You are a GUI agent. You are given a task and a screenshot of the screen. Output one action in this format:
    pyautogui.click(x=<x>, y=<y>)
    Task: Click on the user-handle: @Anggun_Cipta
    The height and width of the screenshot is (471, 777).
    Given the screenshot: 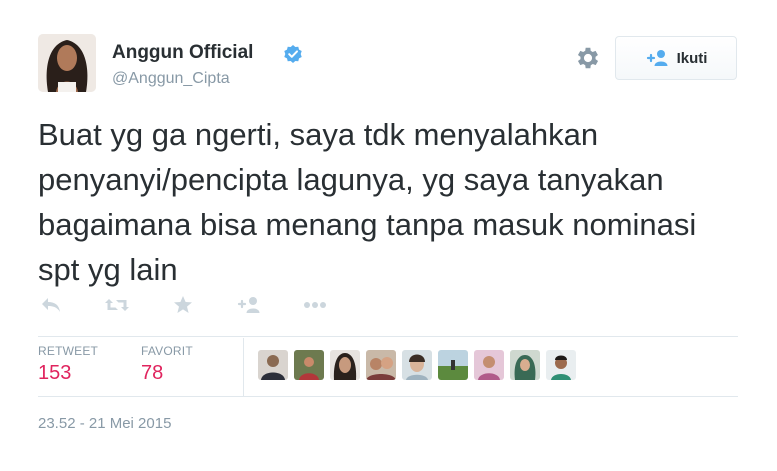 What is the action you would take?
    pyautogui.click(x=171, y=79)
    